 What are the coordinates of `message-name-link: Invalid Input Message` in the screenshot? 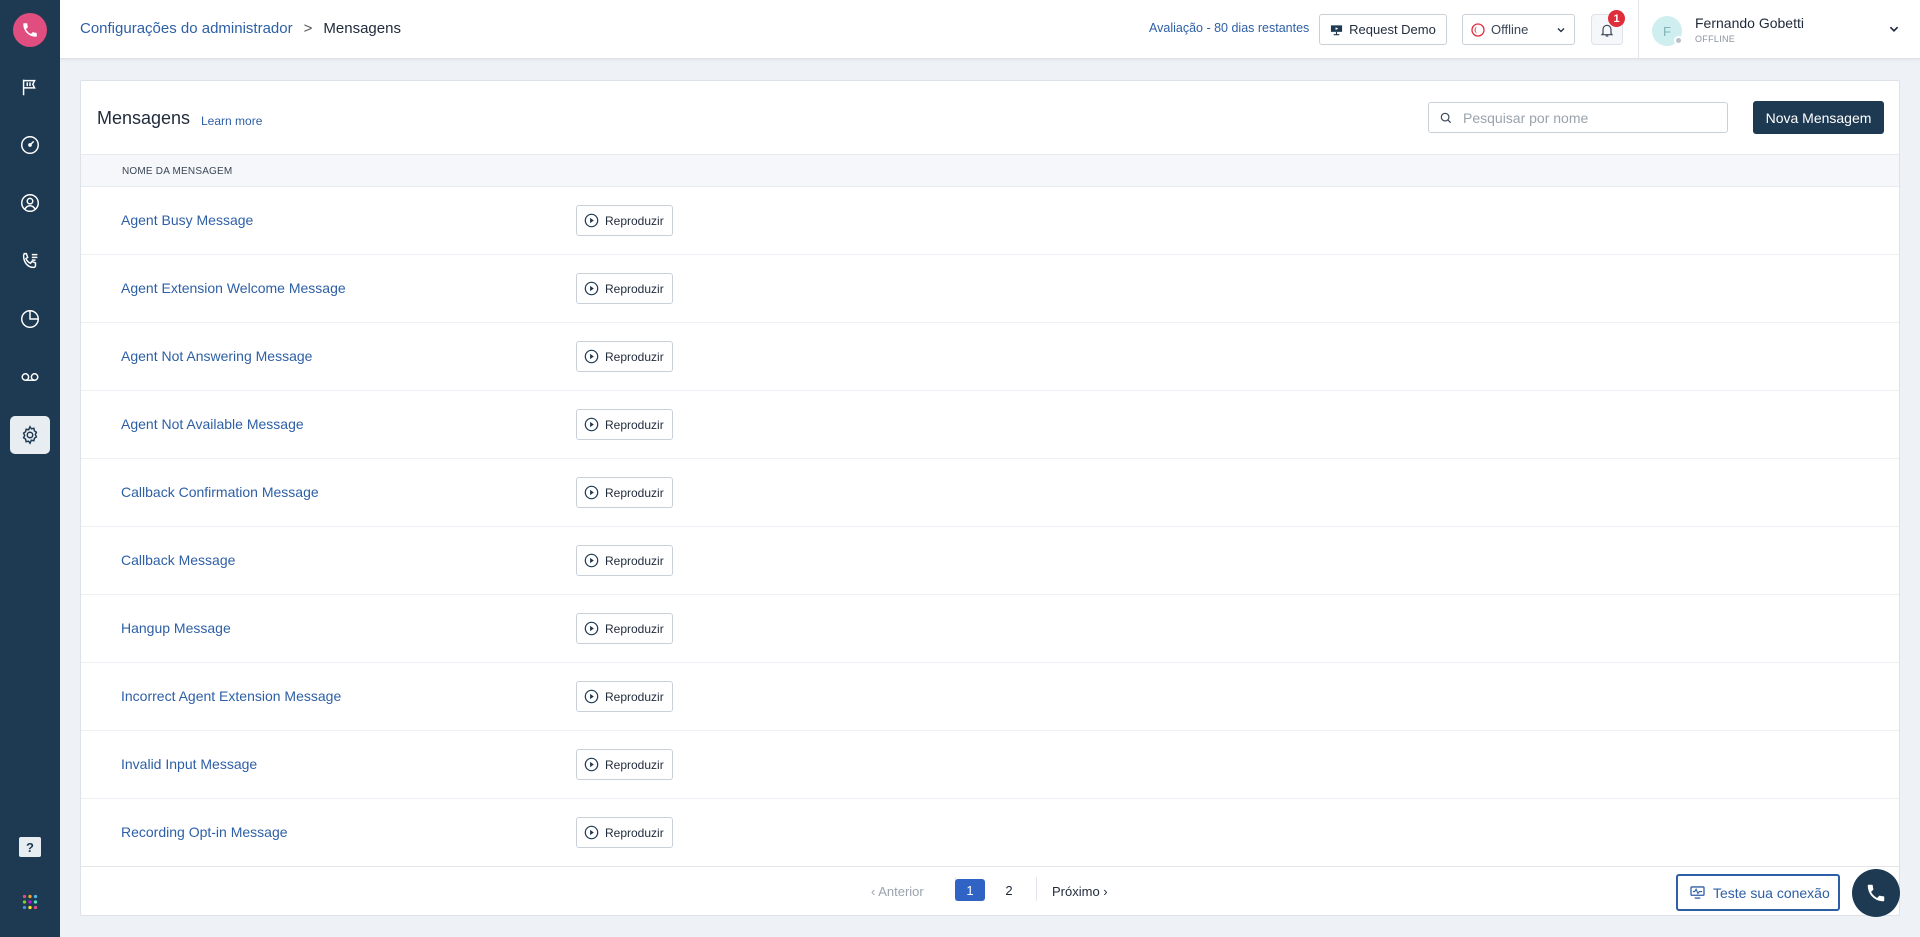 It's located at (189, 764).